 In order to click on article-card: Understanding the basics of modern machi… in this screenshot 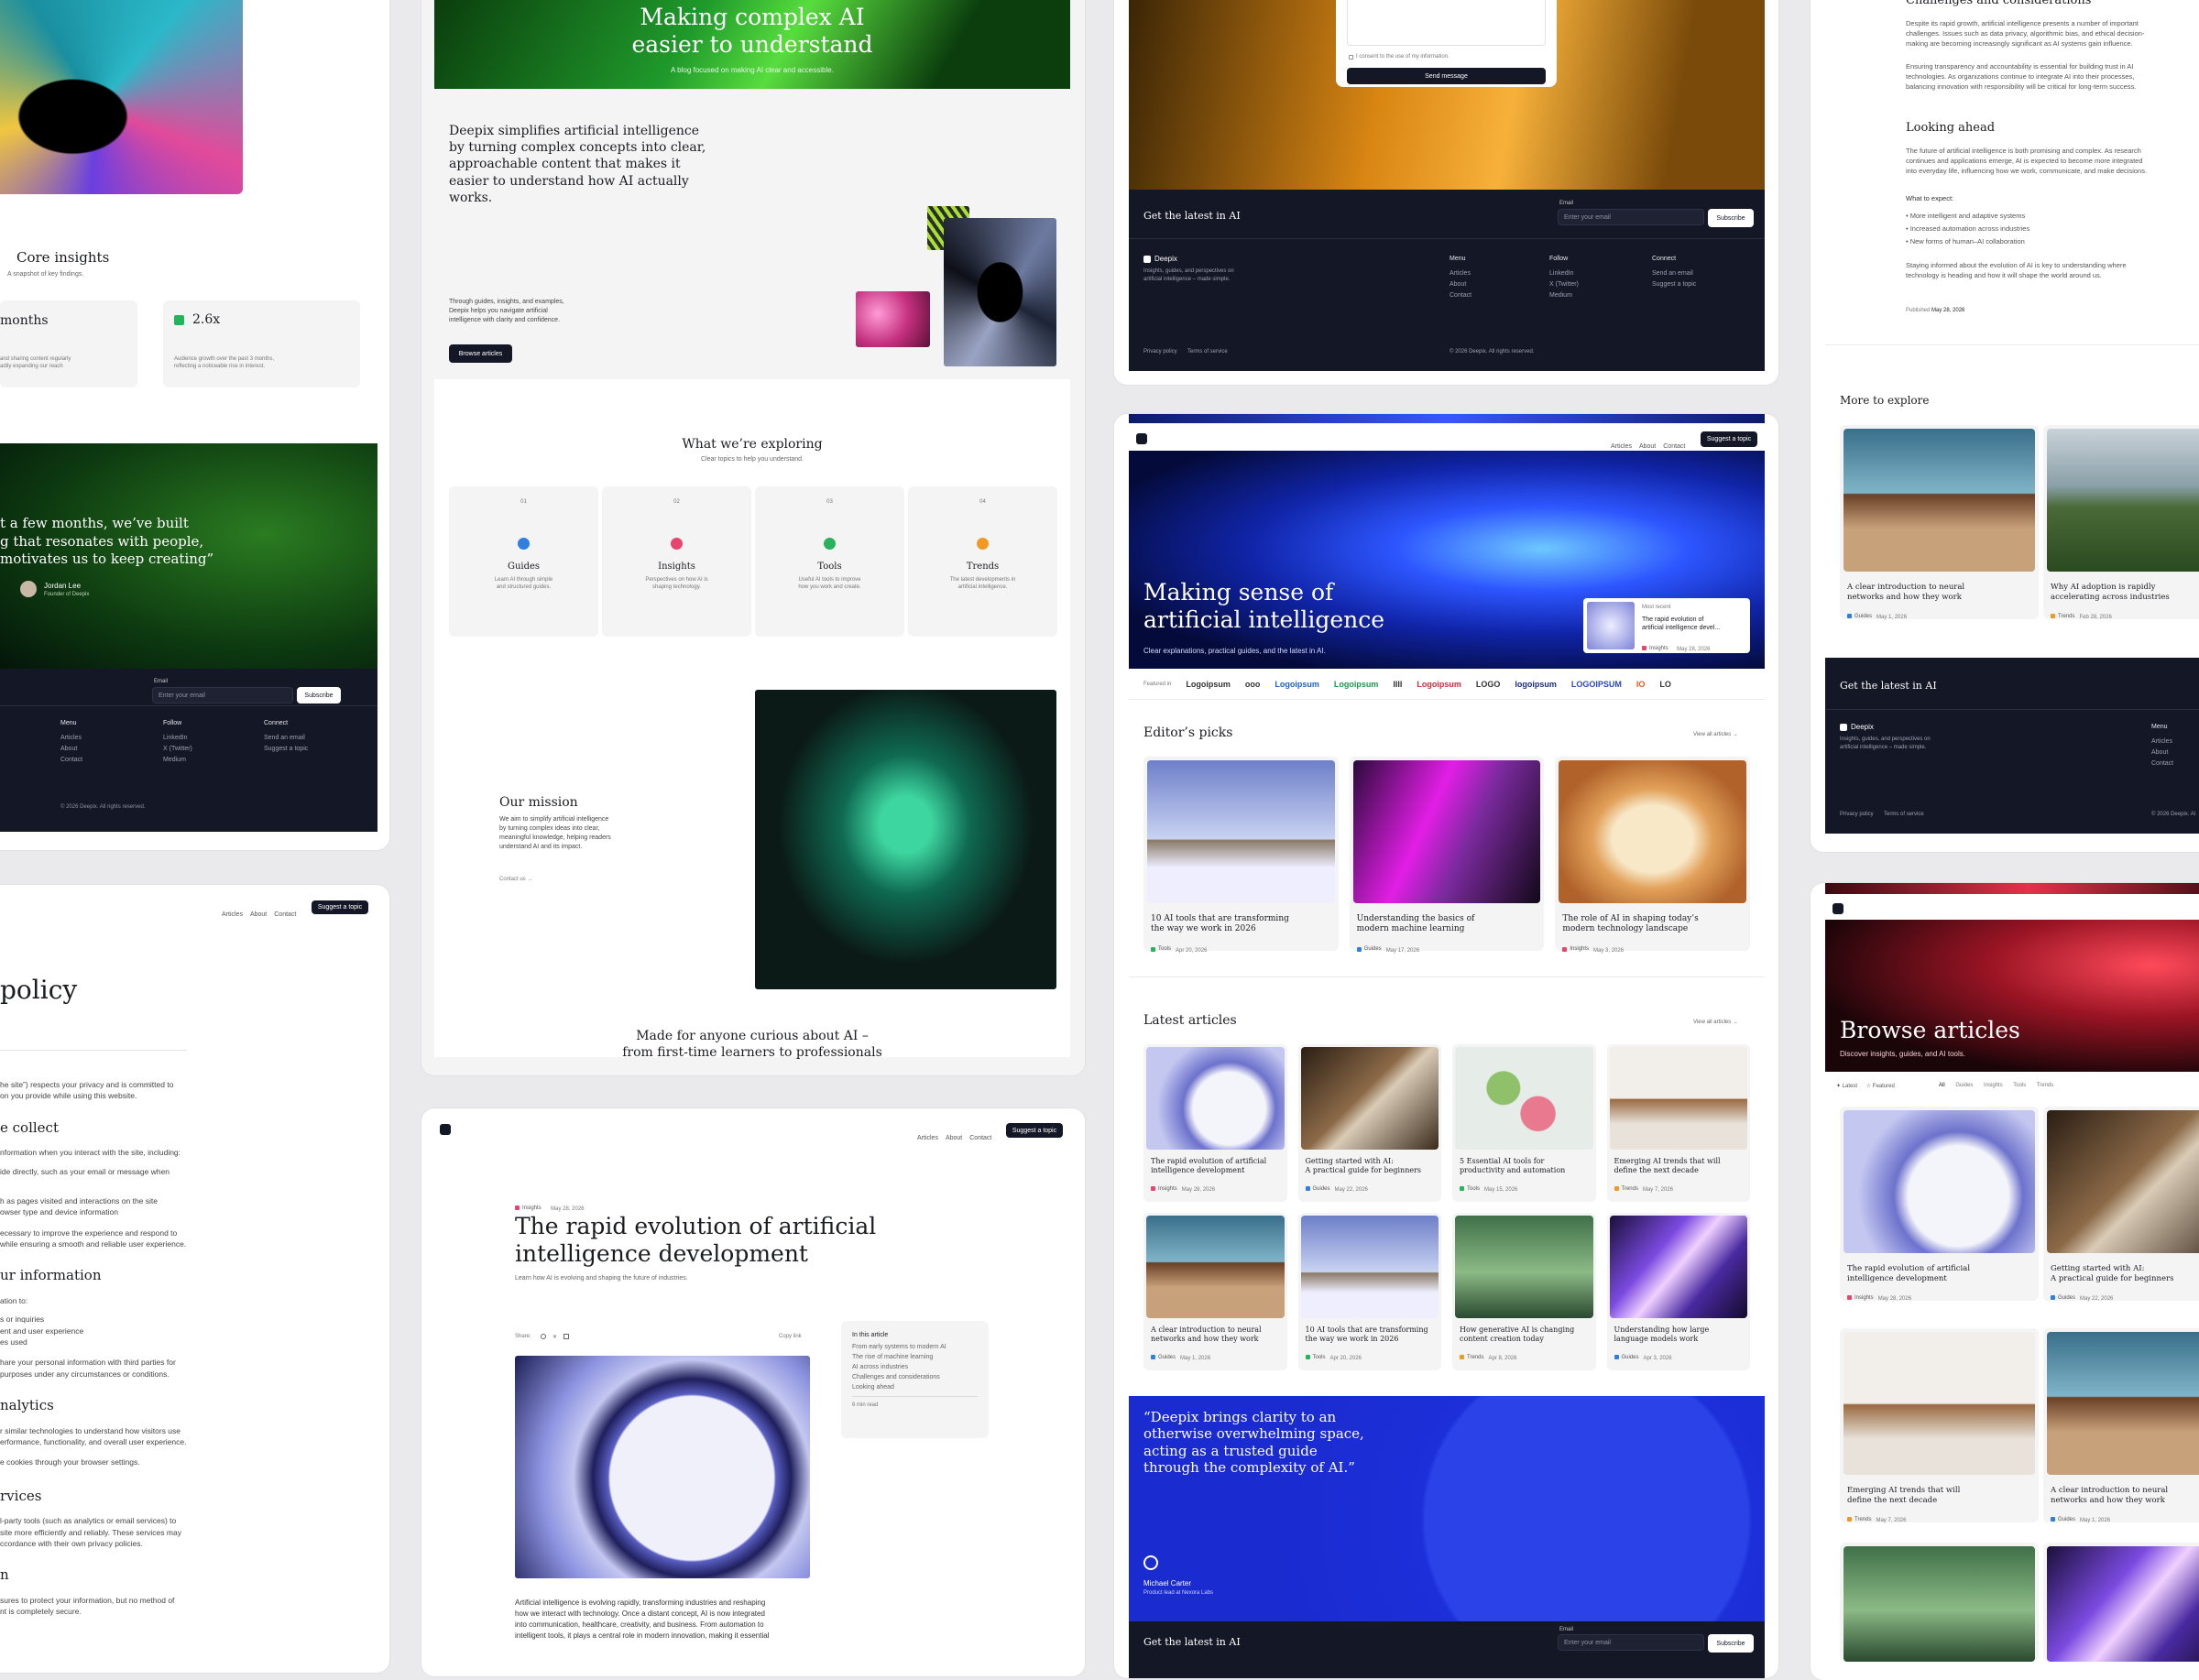, I will do `click(1447, 855)`.